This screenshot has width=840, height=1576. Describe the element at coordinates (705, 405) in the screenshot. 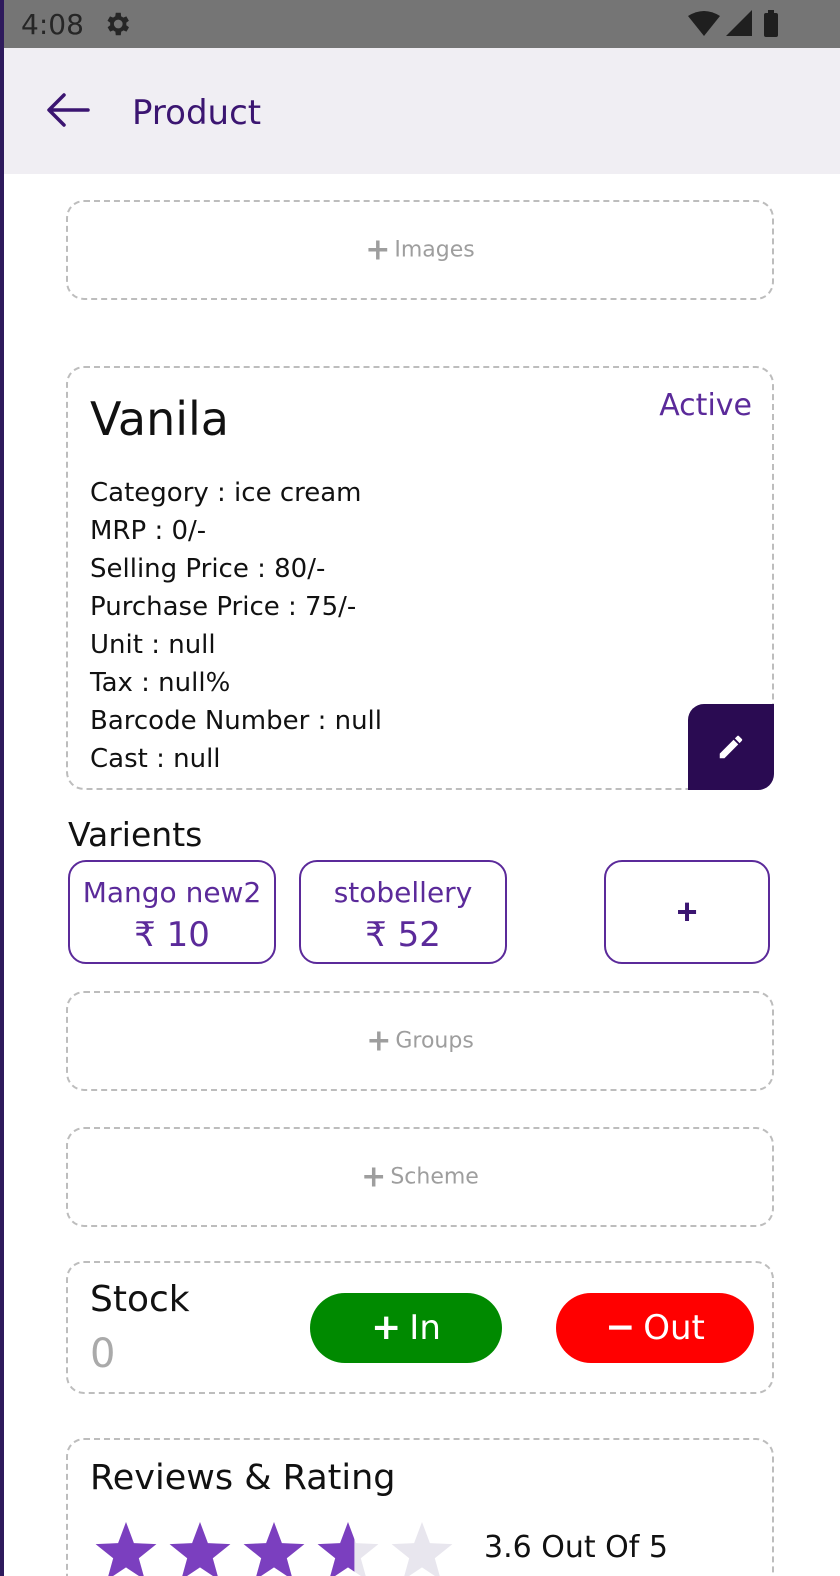

I see `status-badge: Active` at that location.